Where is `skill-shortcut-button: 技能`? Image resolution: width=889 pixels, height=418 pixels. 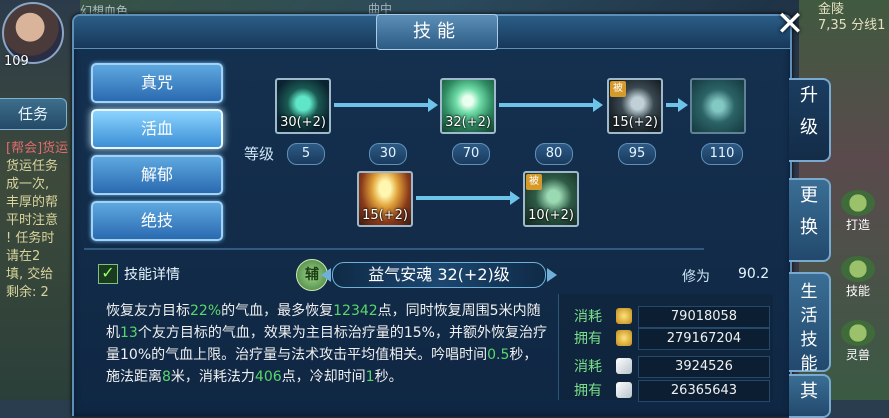
skill-shortcut-button: 技能 is located at coordinates (858, 277).